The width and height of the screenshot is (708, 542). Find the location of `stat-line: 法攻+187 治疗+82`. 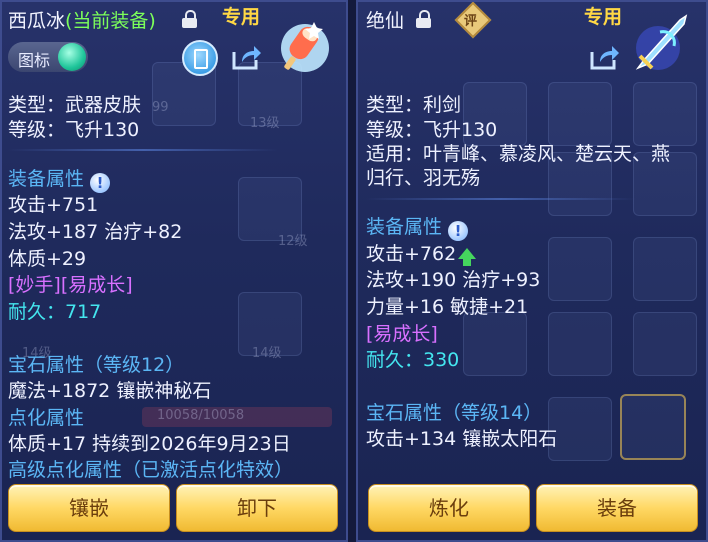

stat-line: 法攻+187 治疗+82 is located at coordinates (95, 232).